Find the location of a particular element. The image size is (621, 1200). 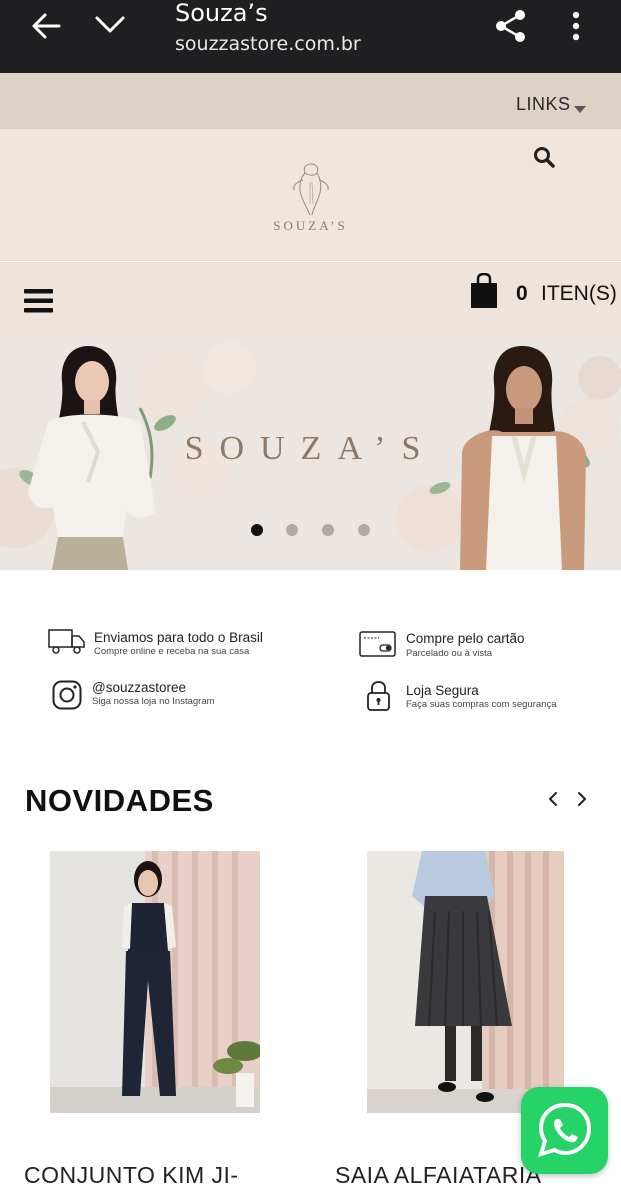

credit-card-icon is located at coordinates (377, 644).